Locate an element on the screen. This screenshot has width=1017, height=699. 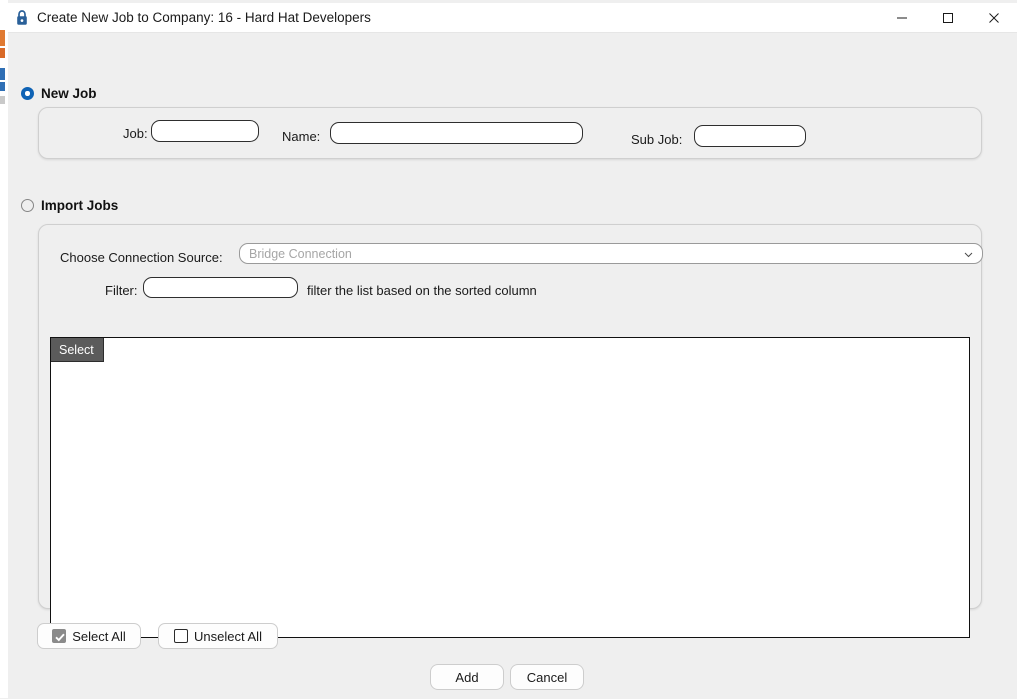
name-input is located at coordinates (456, 133).